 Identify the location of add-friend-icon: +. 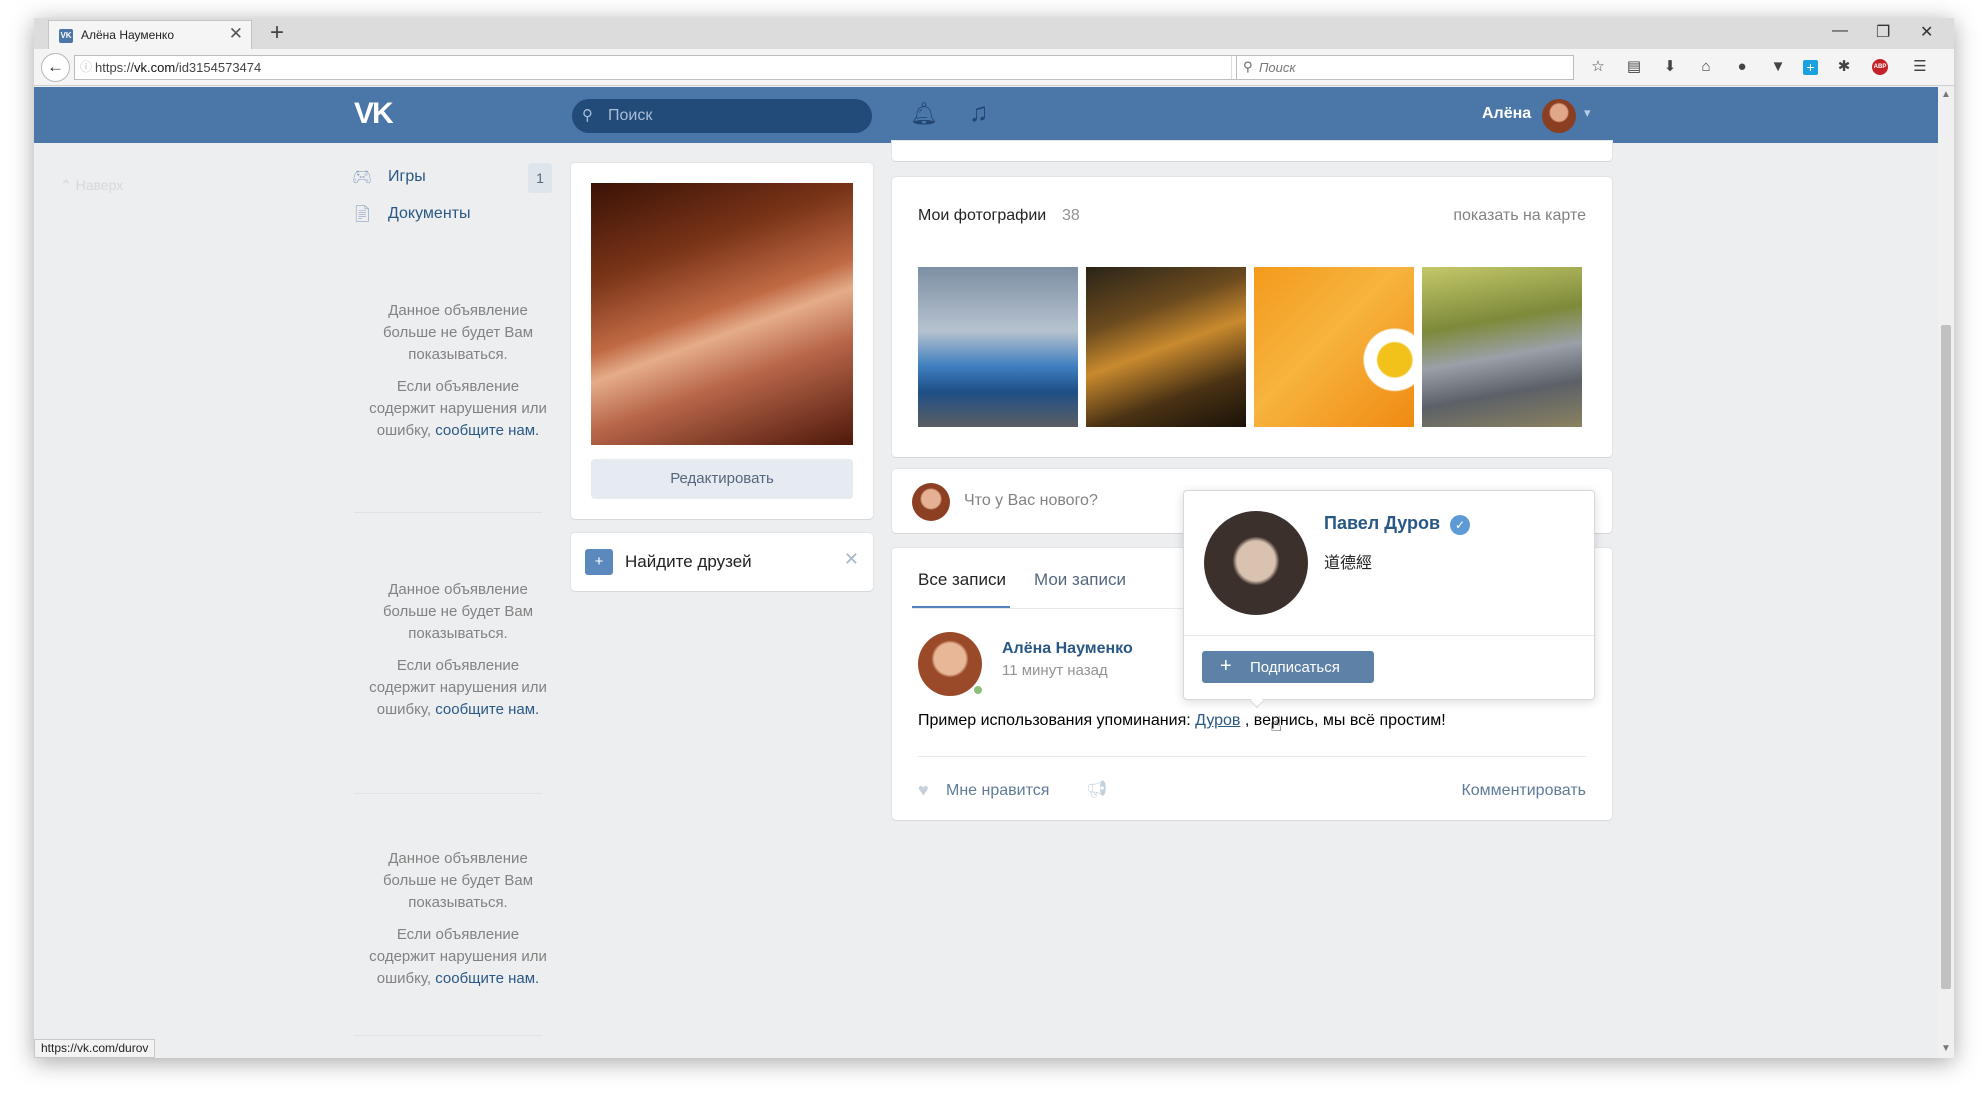
(599, 562).